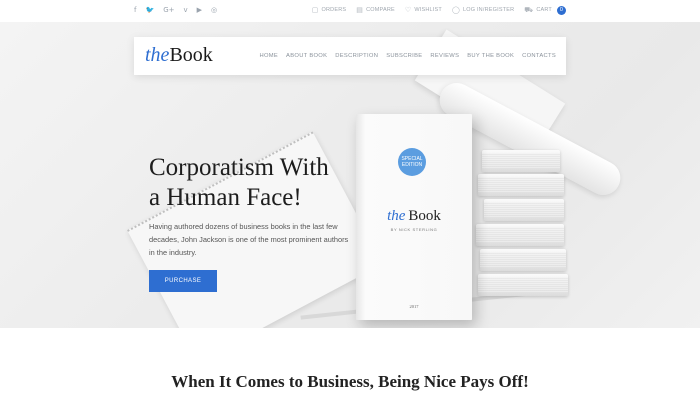 The image size is (700, 400). What do you see at coordinates (404, 56) in the screenshot?
I see `nav-subscribe: SUBSCRIBE` at bounding box center [404, 56].